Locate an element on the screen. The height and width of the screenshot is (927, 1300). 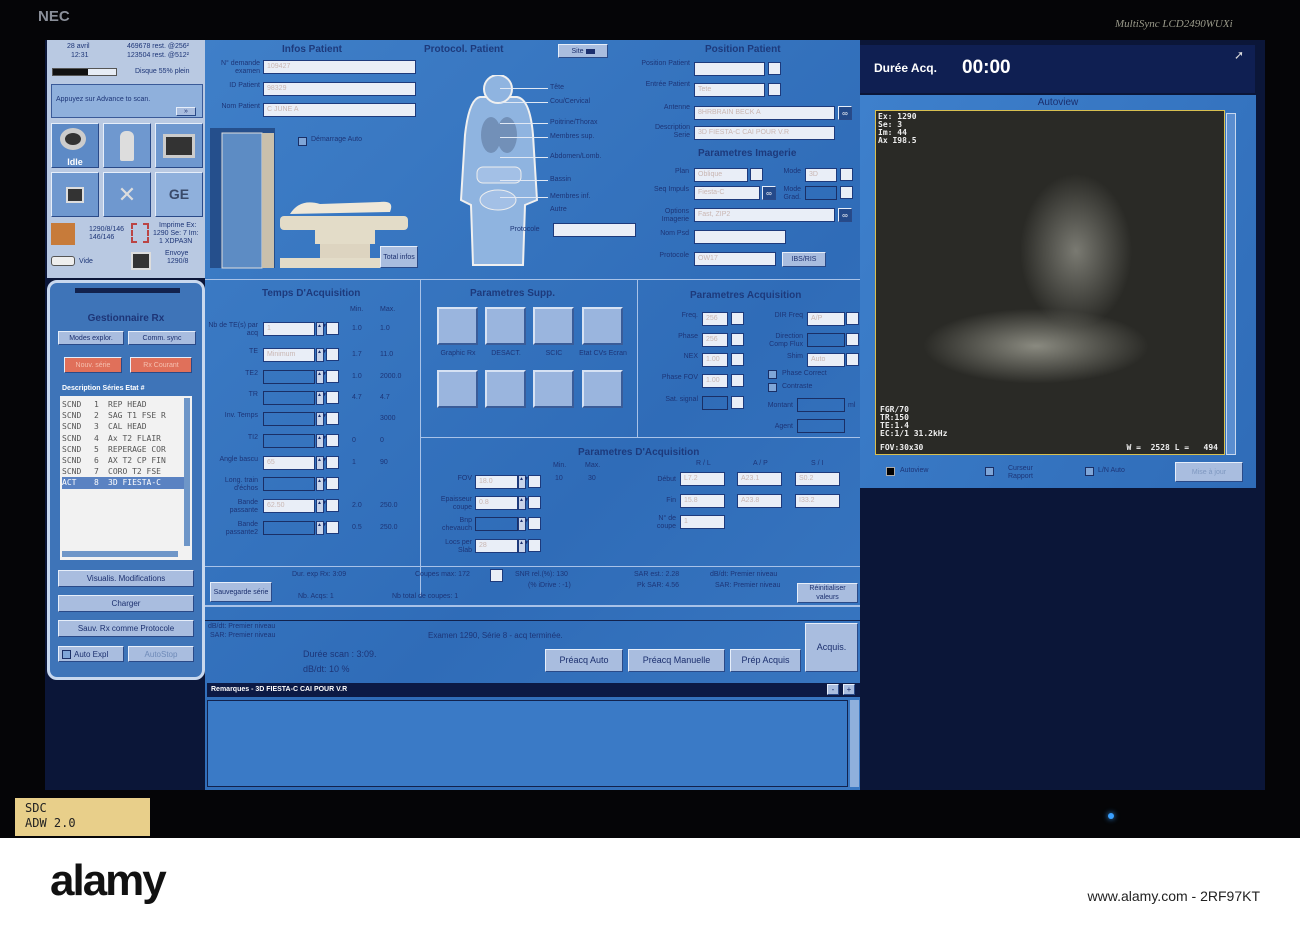
antenne-picker-button: ∞ is located at coordinates (845, 113).